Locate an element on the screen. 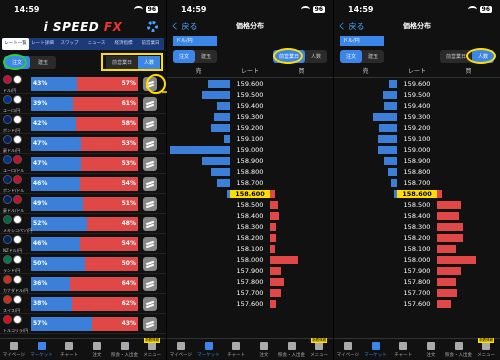 This screenshot has width=500, height=360. page-title: 価格分布 is located at coordinates (250, 26).